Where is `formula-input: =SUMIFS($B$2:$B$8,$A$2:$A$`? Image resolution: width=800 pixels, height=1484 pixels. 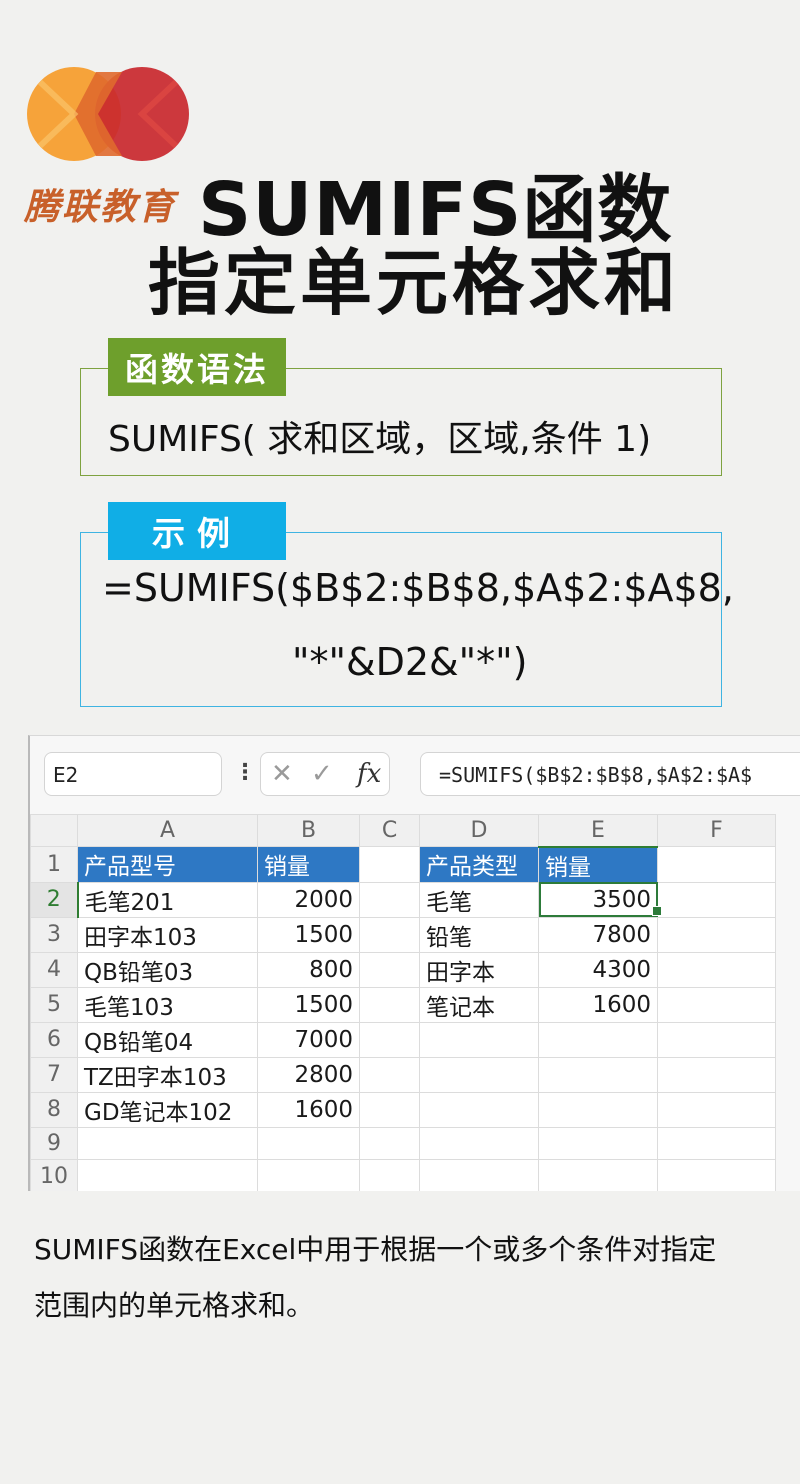
formula-input: =SUMIFS($B$2:$B$8,$A$2:$A$ is located at coordinates (610, 774).